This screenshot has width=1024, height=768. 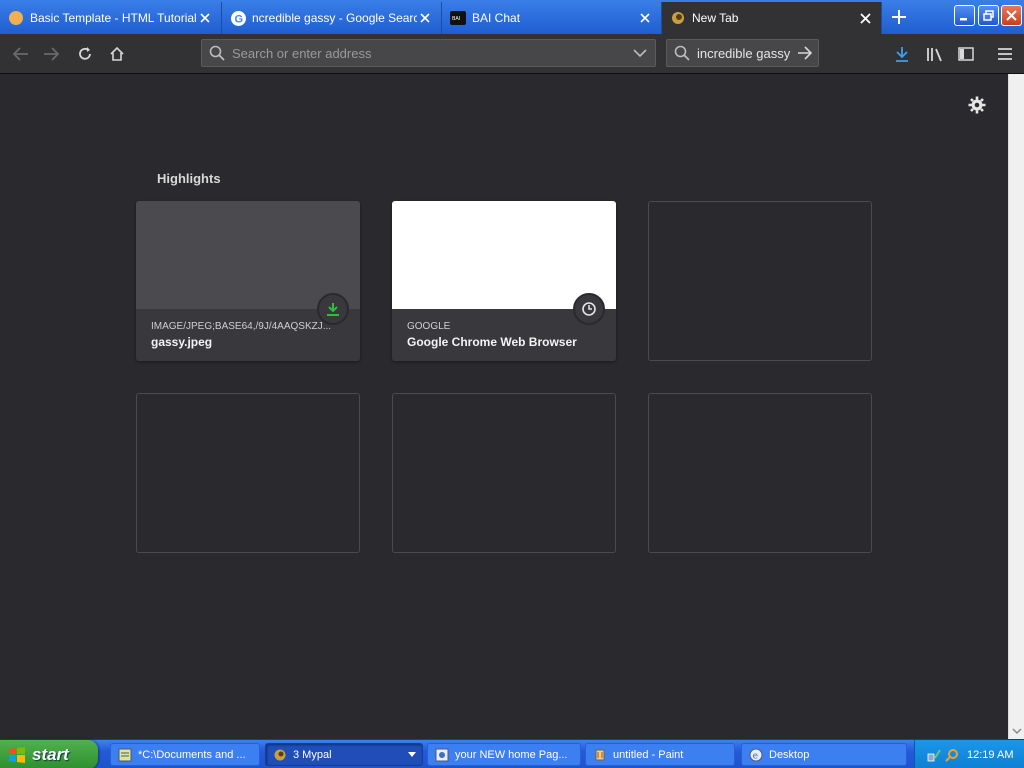 I want to click on taskbar-item-desktop: e Desktop, so click(x=824, y=754).